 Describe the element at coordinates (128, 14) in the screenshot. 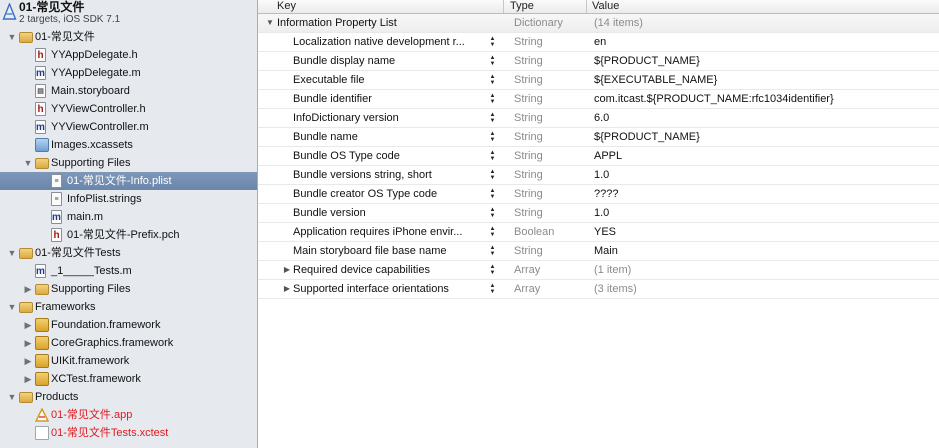

I see `project-root-item: 01-常见文件 2 targets, iOS SDK 7.1` at that location.